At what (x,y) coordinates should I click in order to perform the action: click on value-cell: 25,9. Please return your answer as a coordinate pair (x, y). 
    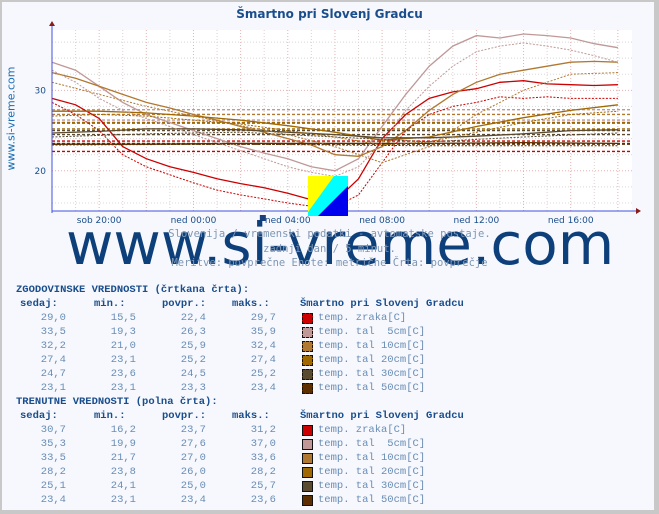
    Looking at the image, I should click on (193, 346).